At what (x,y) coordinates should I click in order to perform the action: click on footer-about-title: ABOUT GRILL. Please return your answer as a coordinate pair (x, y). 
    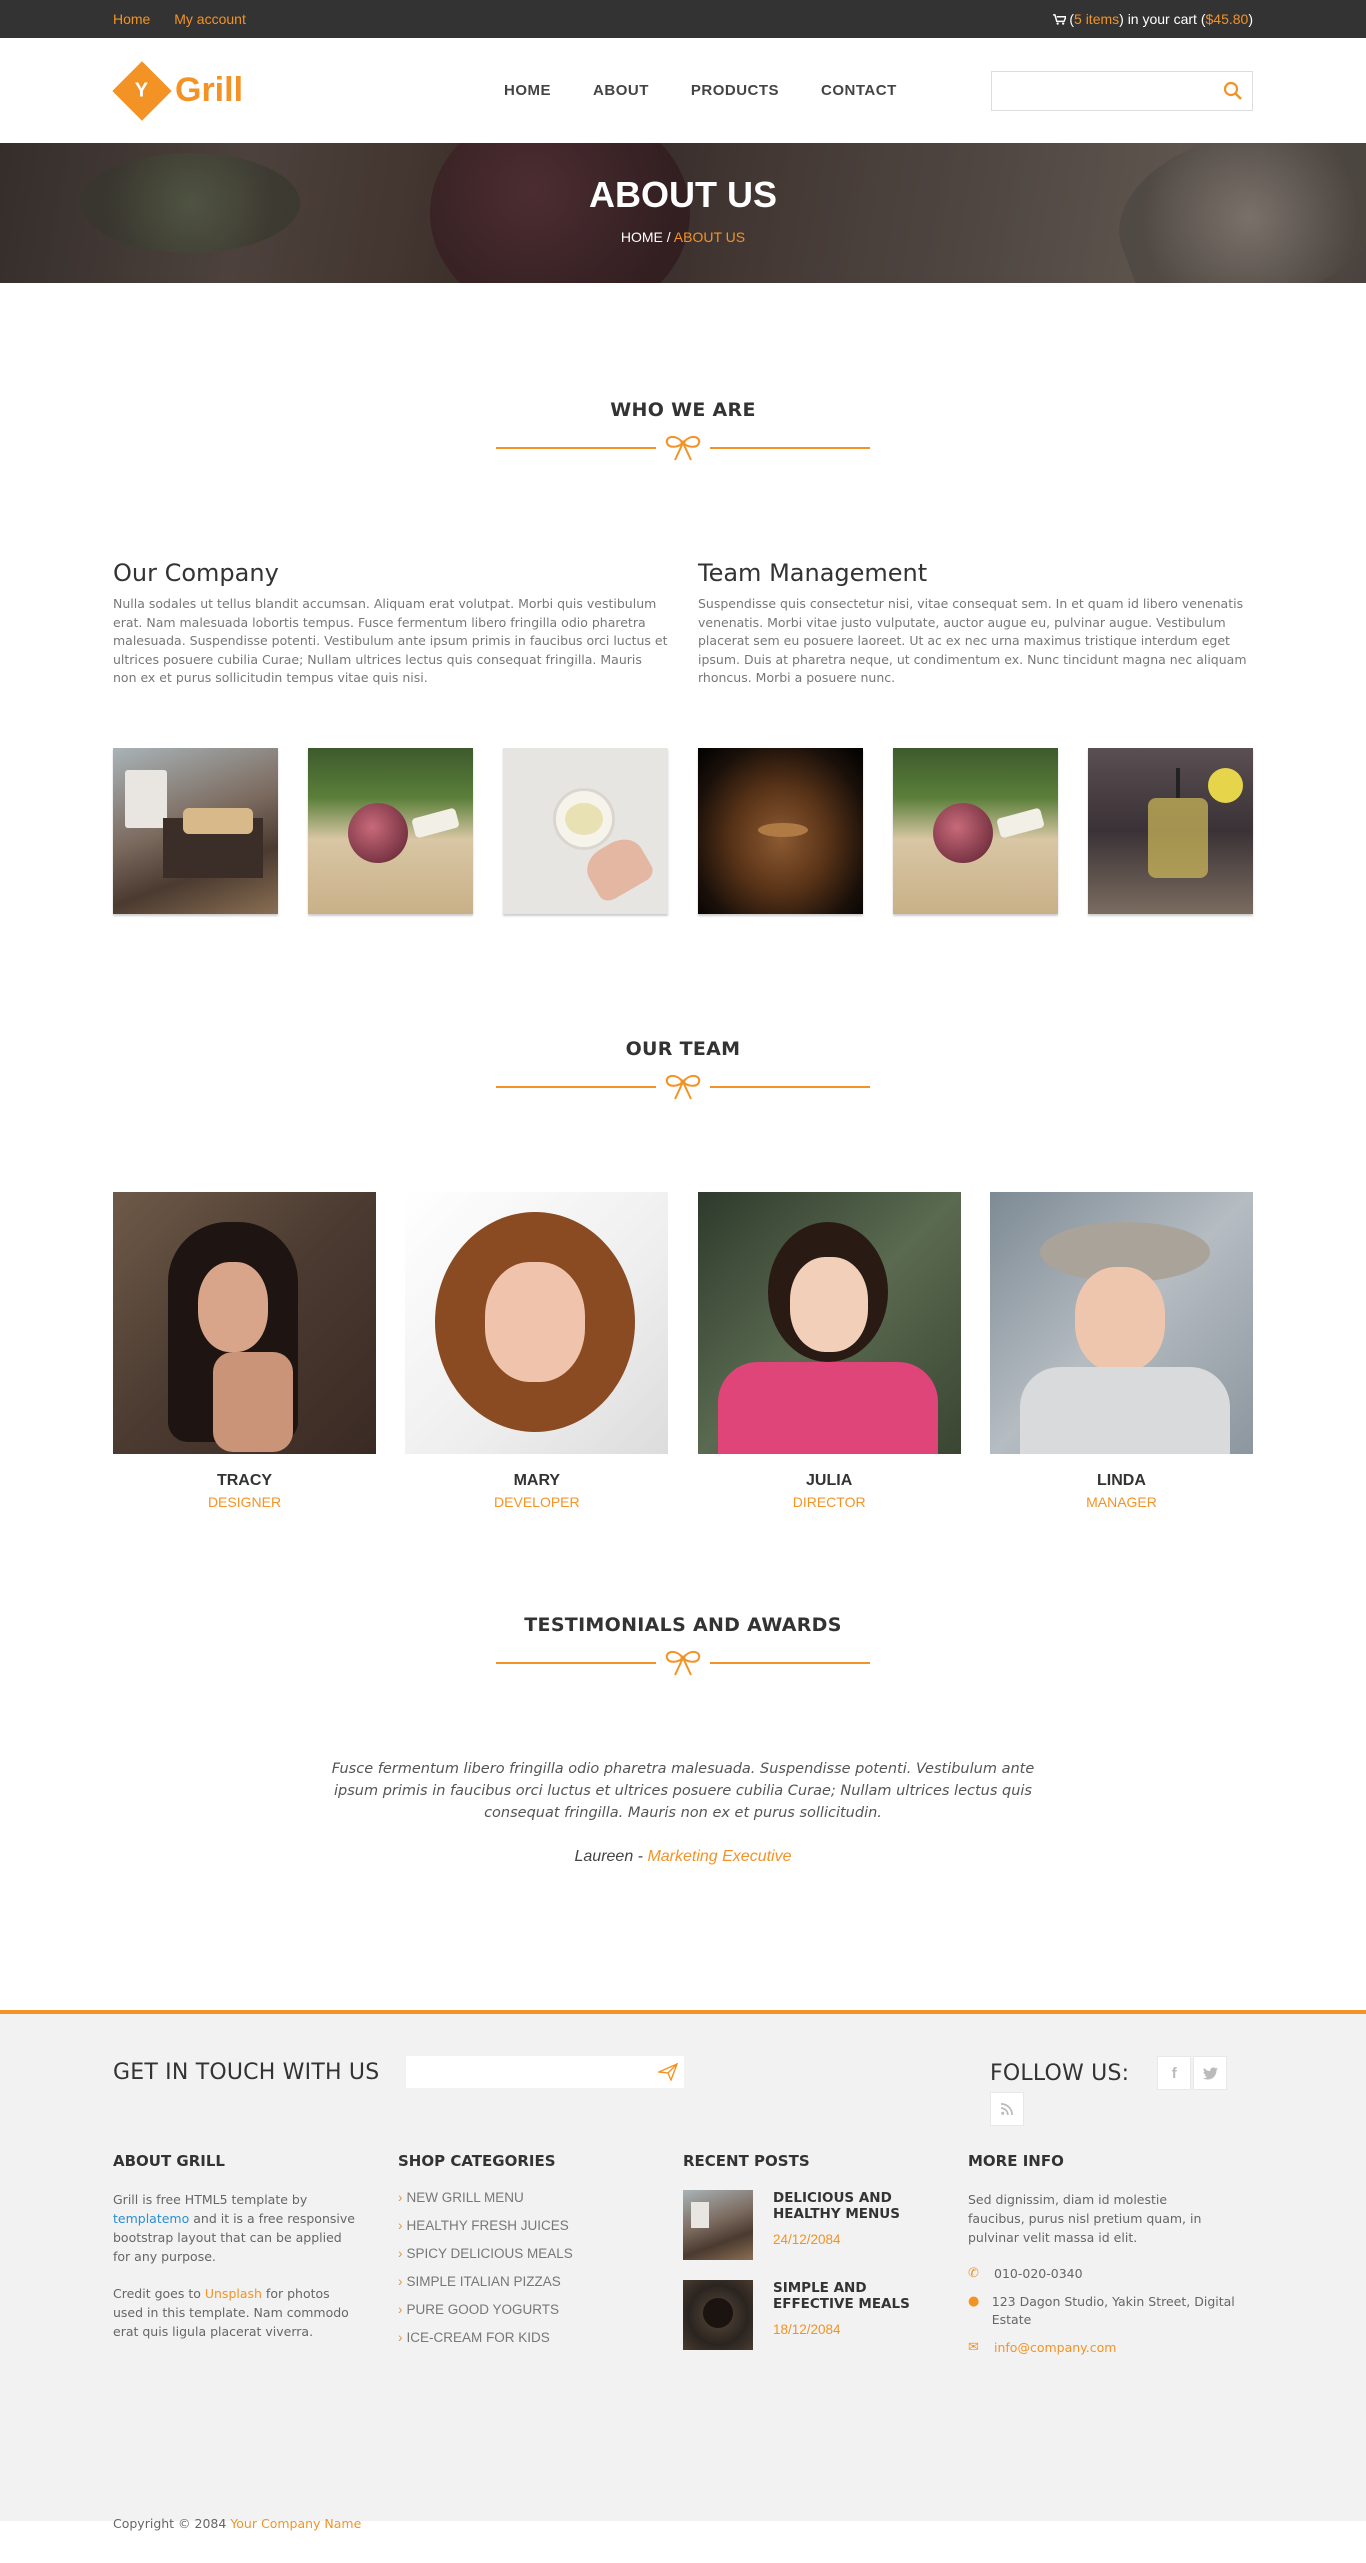
    Looking at the image, I should click on (169, 2161).